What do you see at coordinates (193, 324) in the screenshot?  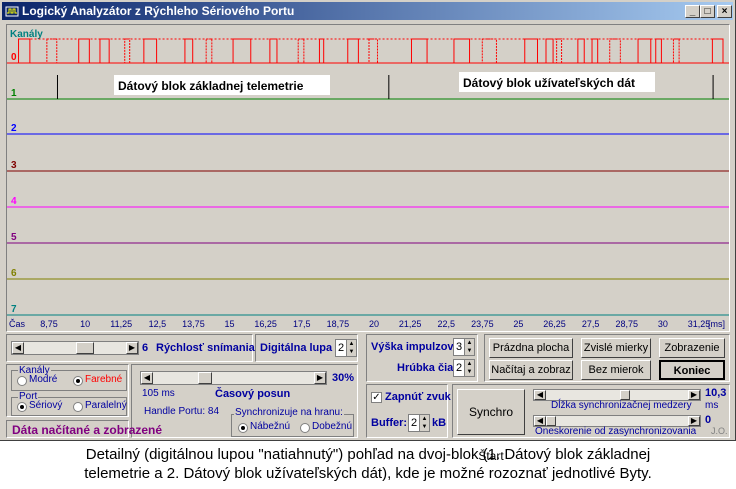 I see `time-tick-label: 13,75` at bounding box center [193, 324].